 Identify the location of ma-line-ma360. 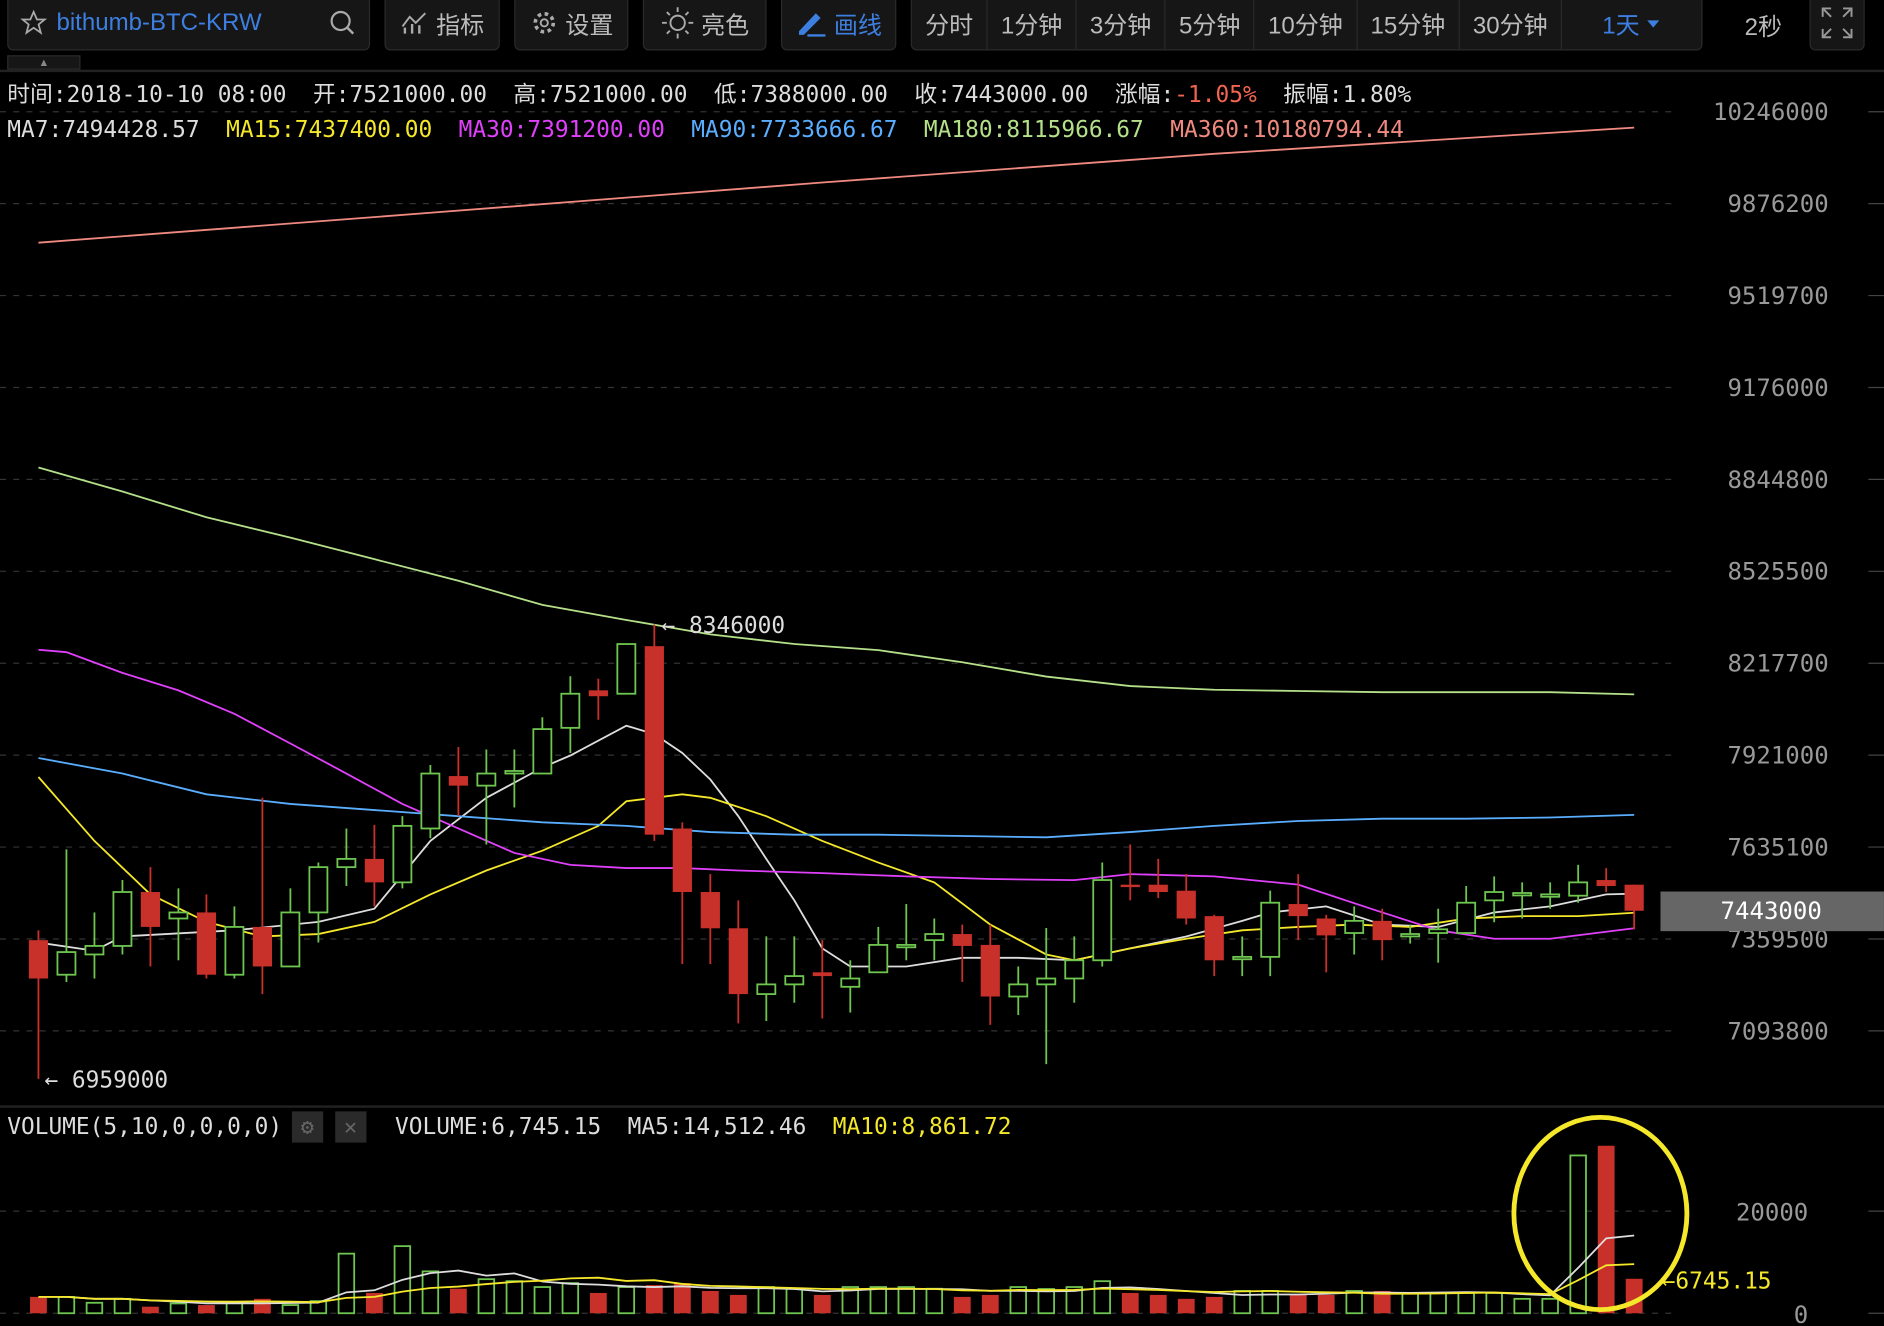
(836, 185).